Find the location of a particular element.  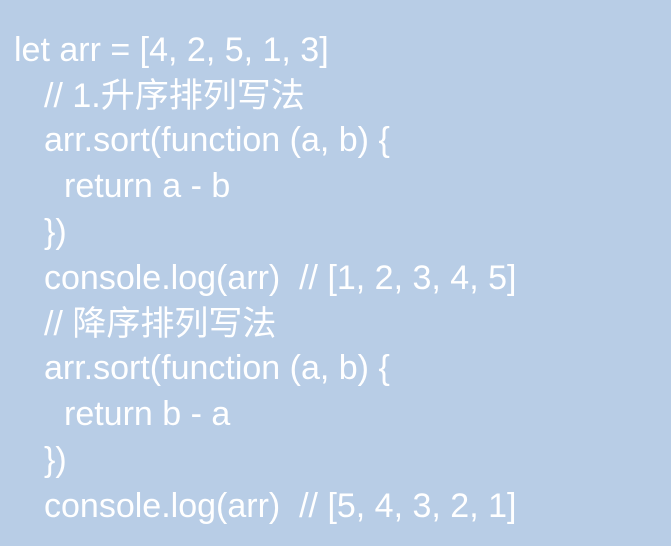

code-line-comment-ascending: // 1.升序排列写法 is located at coordinates (174, 96).